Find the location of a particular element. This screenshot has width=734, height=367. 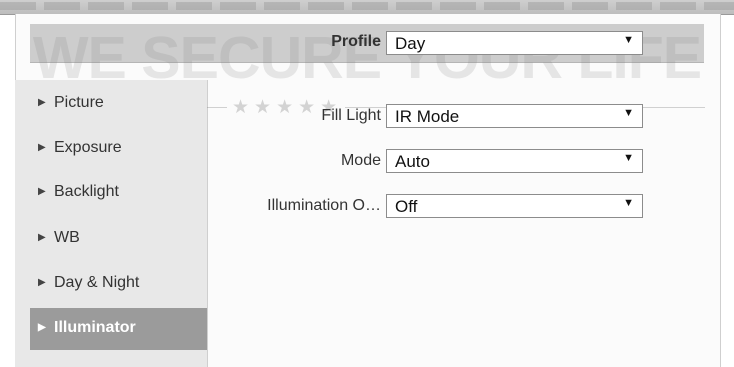

sidebar-item-label: Backlight is located at coordinates (86, 191).